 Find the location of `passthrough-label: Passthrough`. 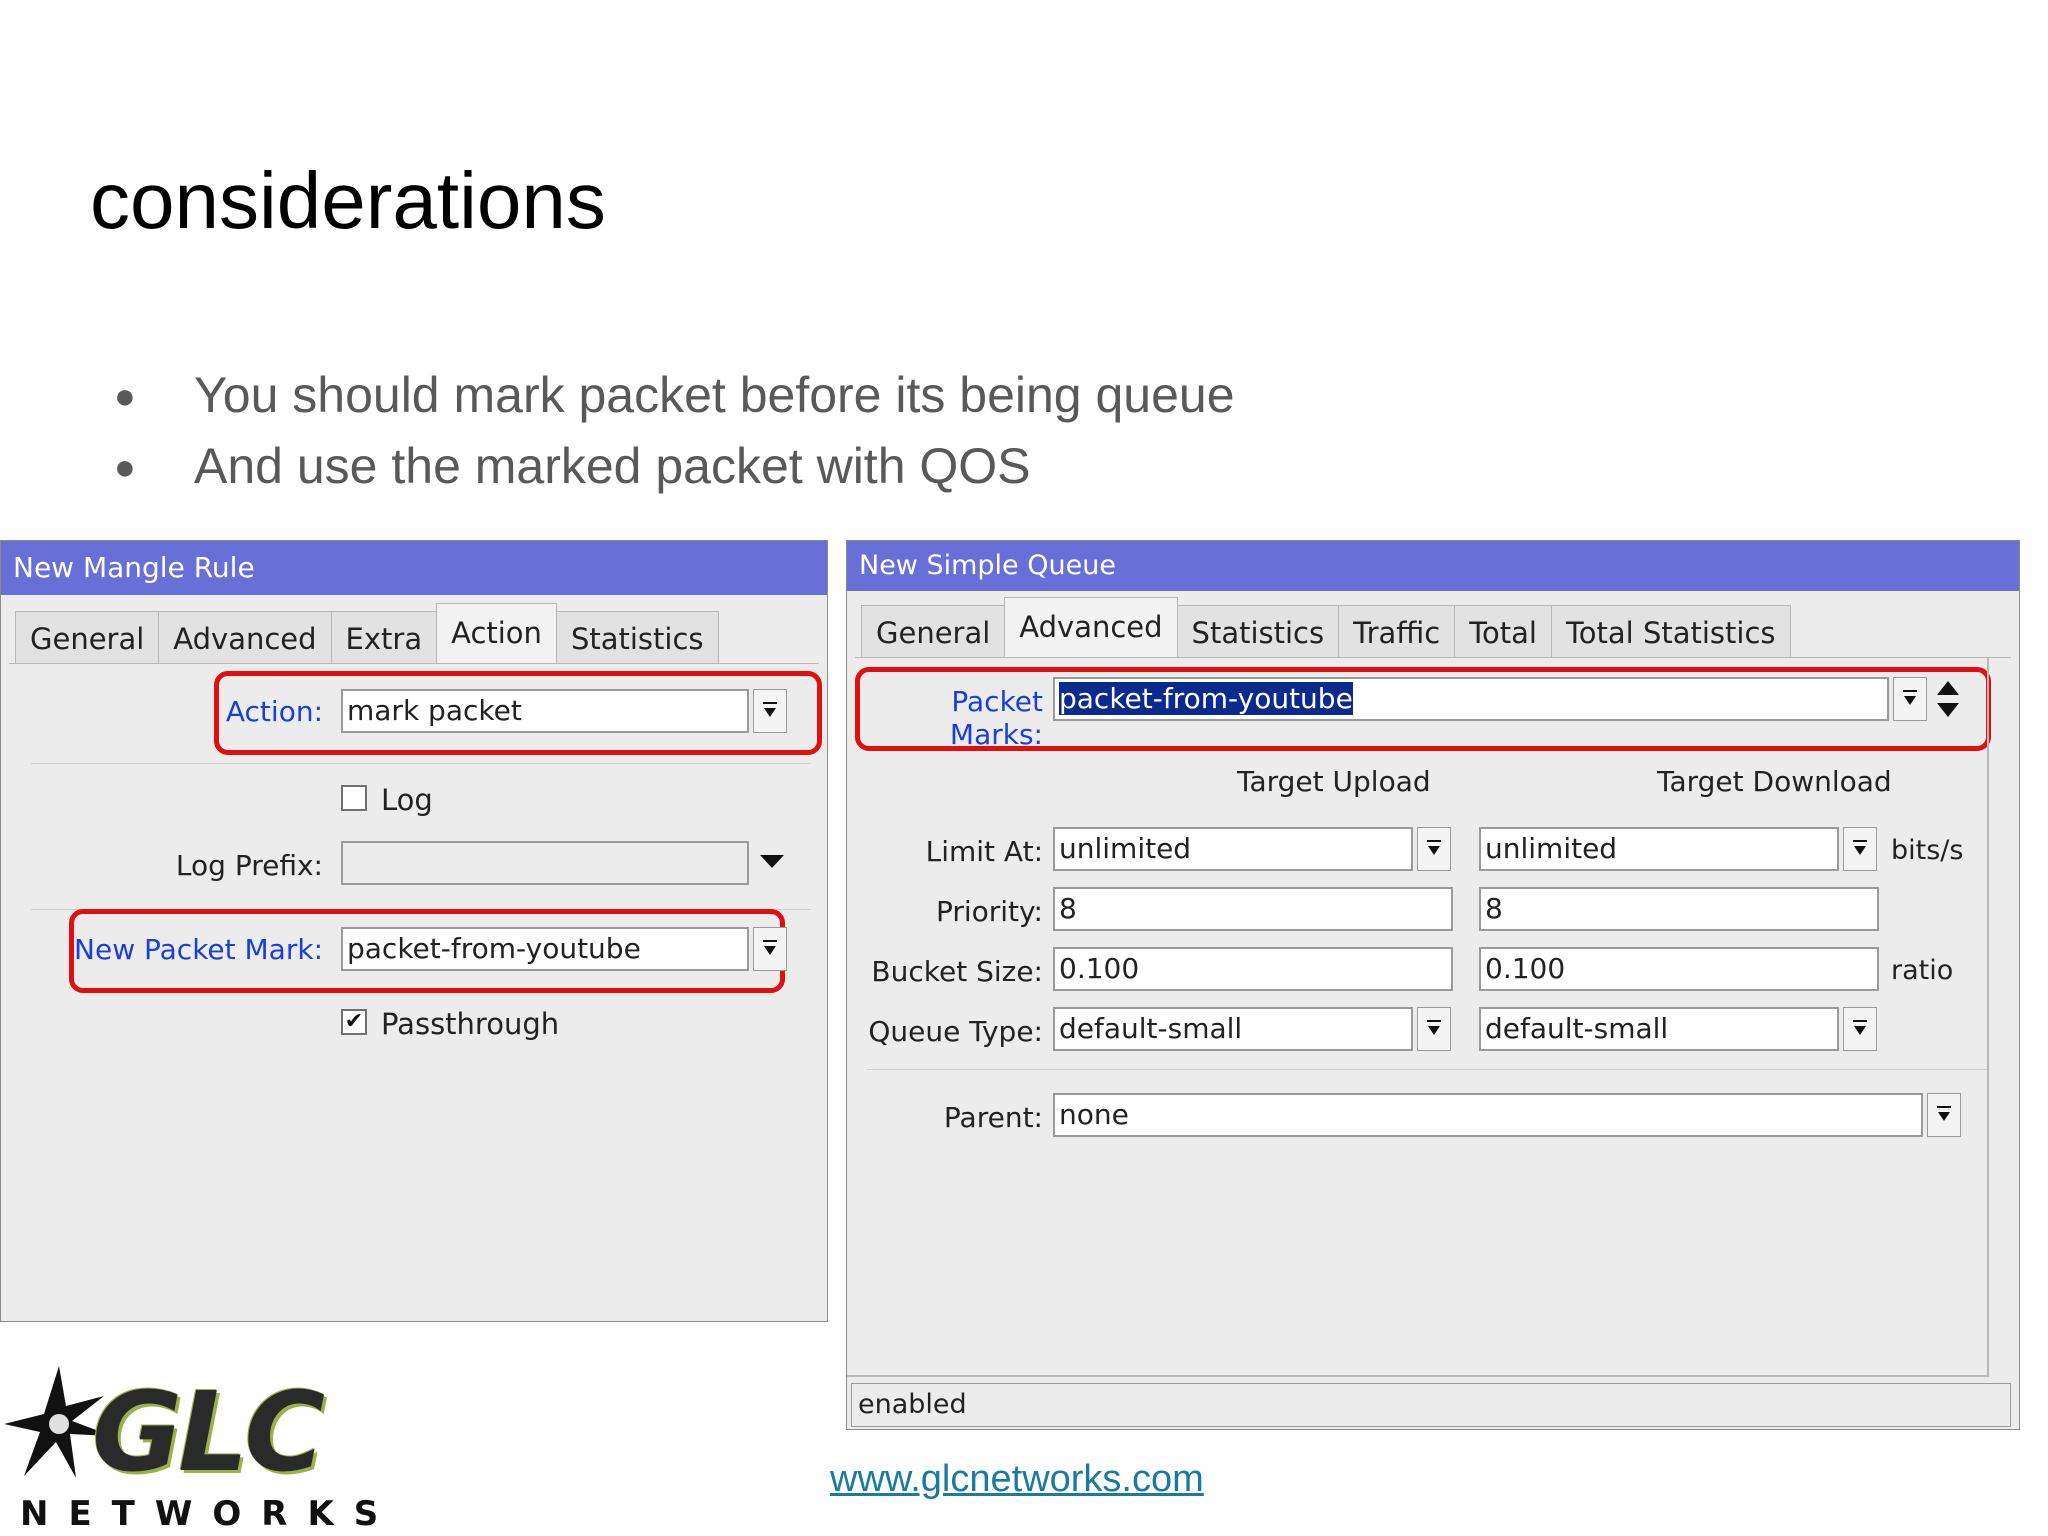

passthrough-label: Passthrough is located at coordinates (470, 1024).